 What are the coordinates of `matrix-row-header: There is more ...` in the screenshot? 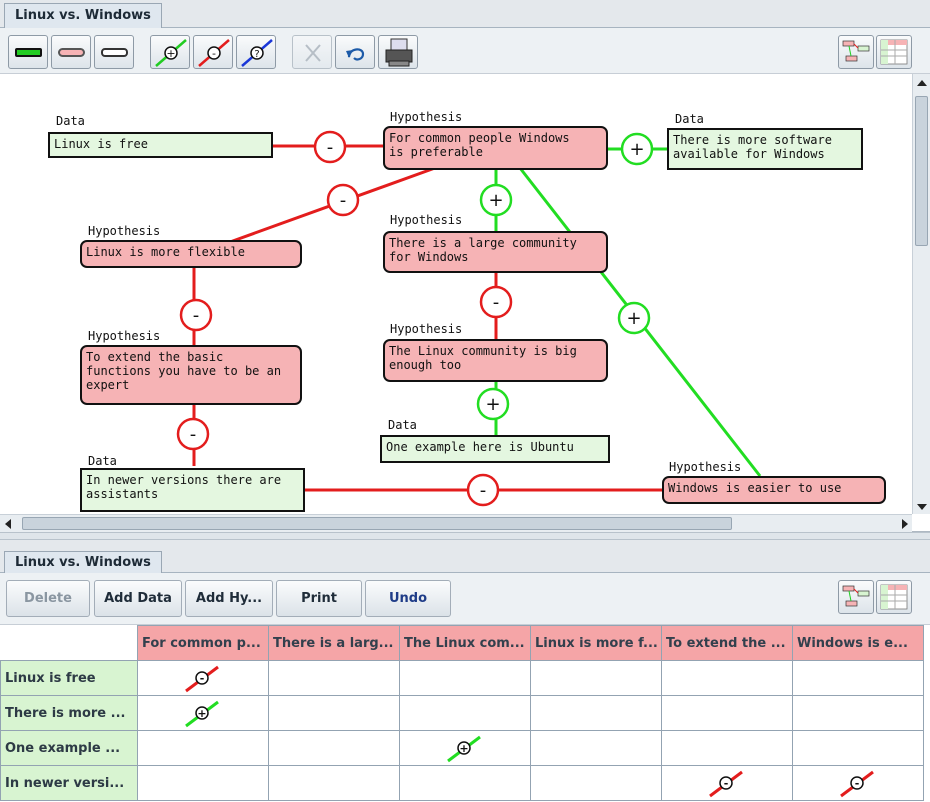 It's located at (69, 713).